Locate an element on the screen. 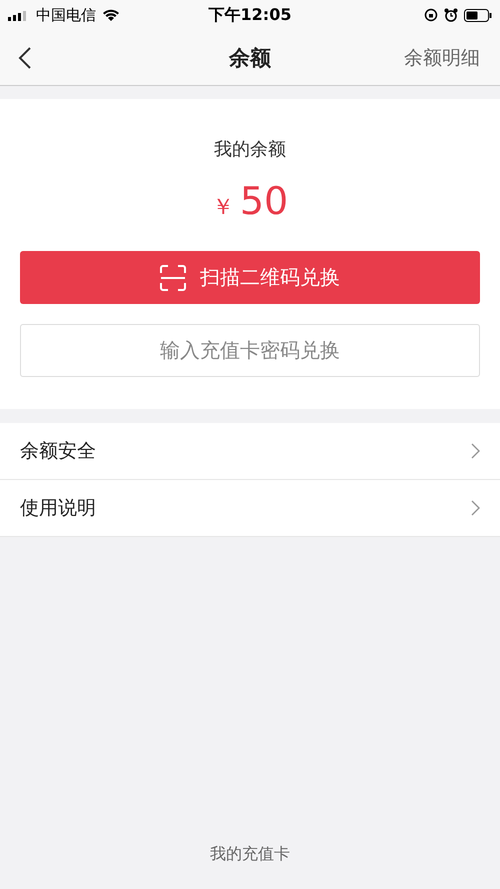 This screenshot has width=500, height=889. rotation-lock-icon is located at coordinates (431, 15).